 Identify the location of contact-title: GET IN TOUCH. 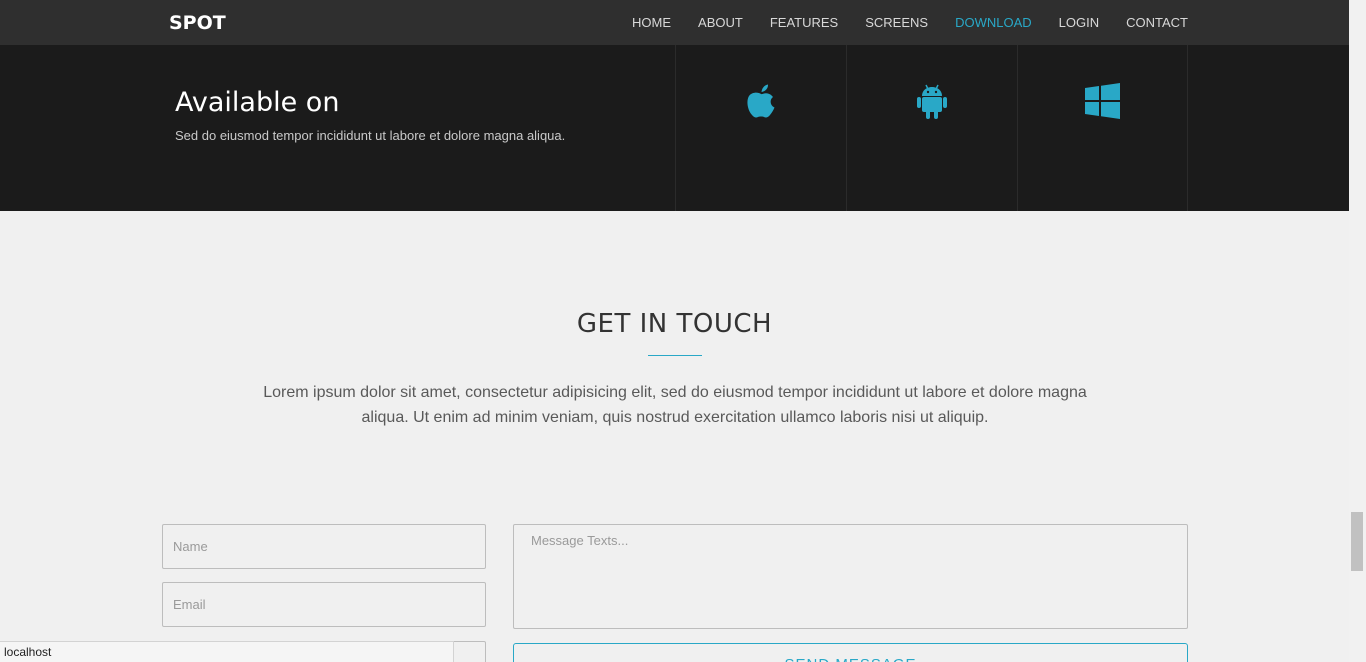
(674, 324).